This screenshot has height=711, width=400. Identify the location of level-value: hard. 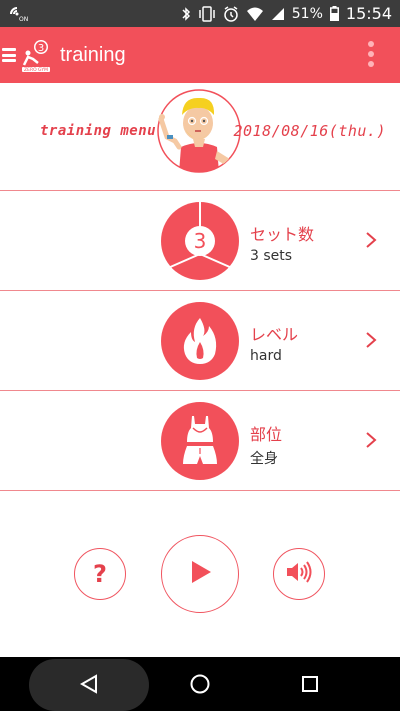
(266, 356).